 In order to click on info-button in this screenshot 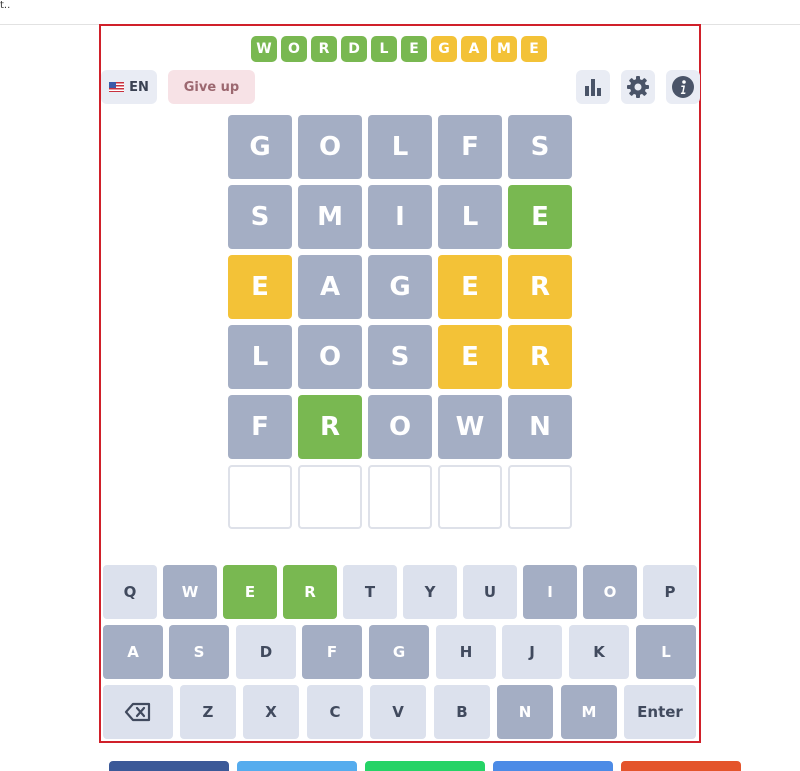, I will do `click(683, 87)`.